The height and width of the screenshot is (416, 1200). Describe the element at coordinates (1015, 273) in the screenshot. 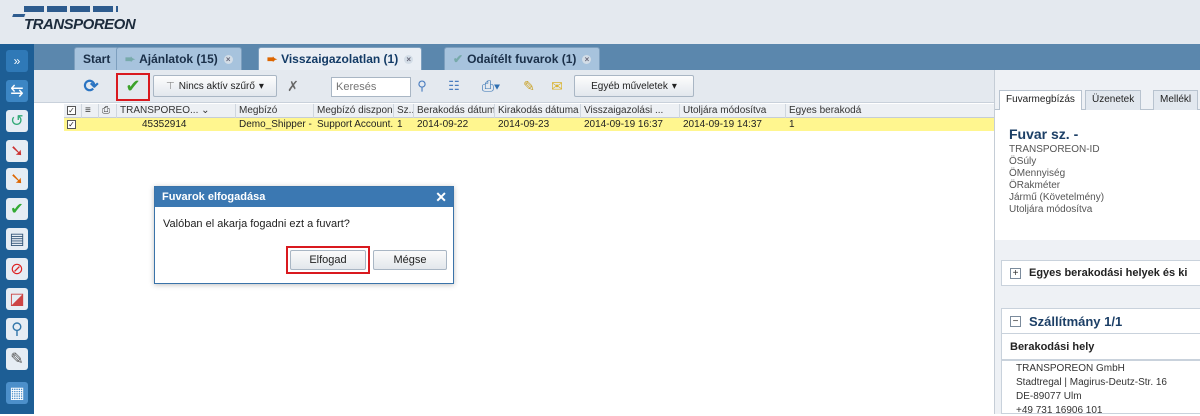

I see `expand-icon: +` at that location.